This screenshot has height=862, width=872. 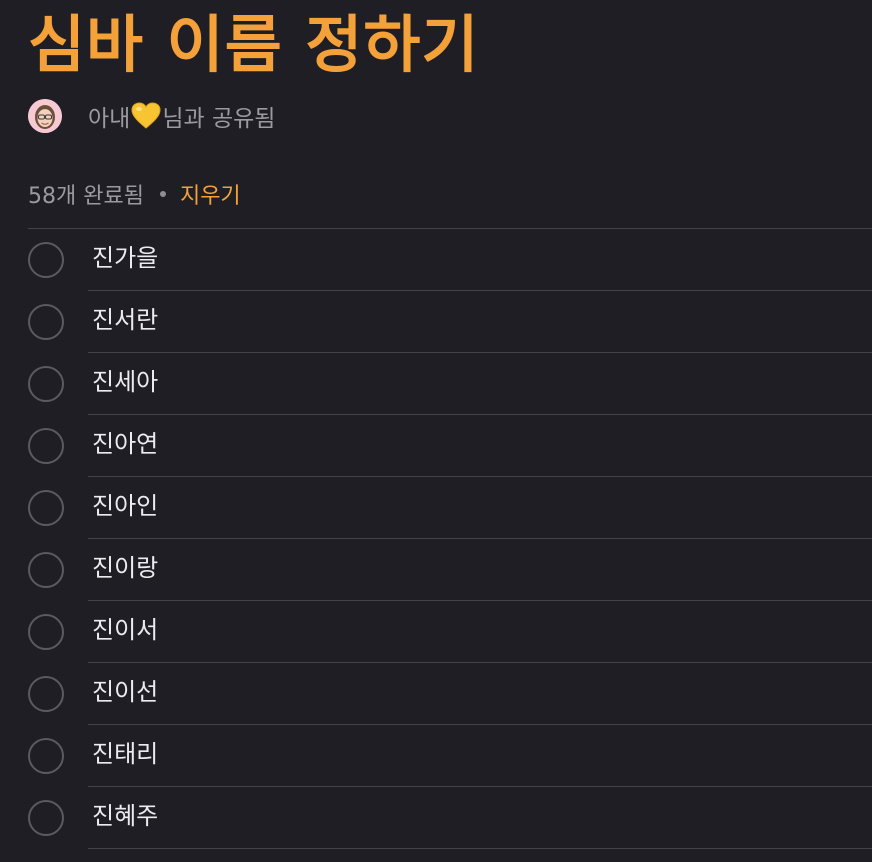 I want to click on list-item-label: 진태리, so click(x=125, y=754).